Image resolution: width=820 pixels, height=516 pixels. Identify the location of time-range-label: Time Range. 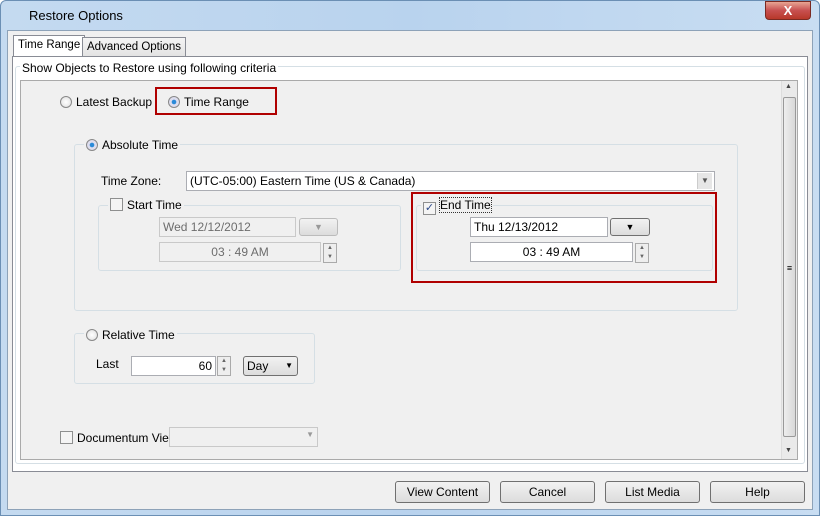
(216, 102).